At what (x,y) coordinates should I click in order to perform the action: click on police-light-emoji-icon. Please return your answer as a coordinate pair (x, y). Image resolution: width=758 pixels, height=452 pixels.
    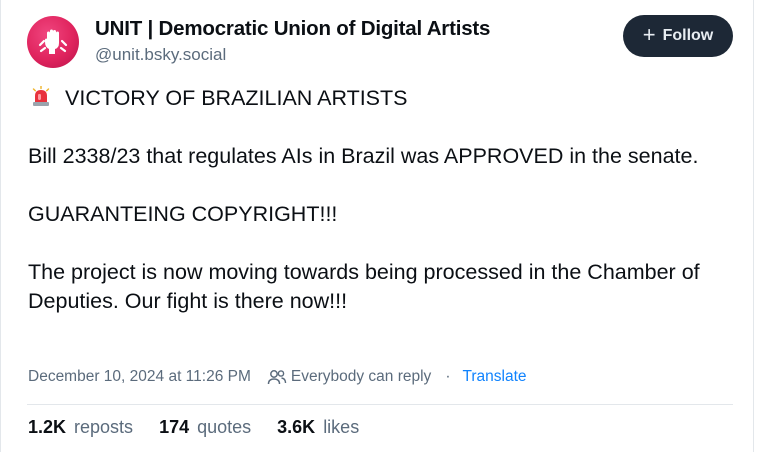
    Looking at the image, I should click on (41, 96).